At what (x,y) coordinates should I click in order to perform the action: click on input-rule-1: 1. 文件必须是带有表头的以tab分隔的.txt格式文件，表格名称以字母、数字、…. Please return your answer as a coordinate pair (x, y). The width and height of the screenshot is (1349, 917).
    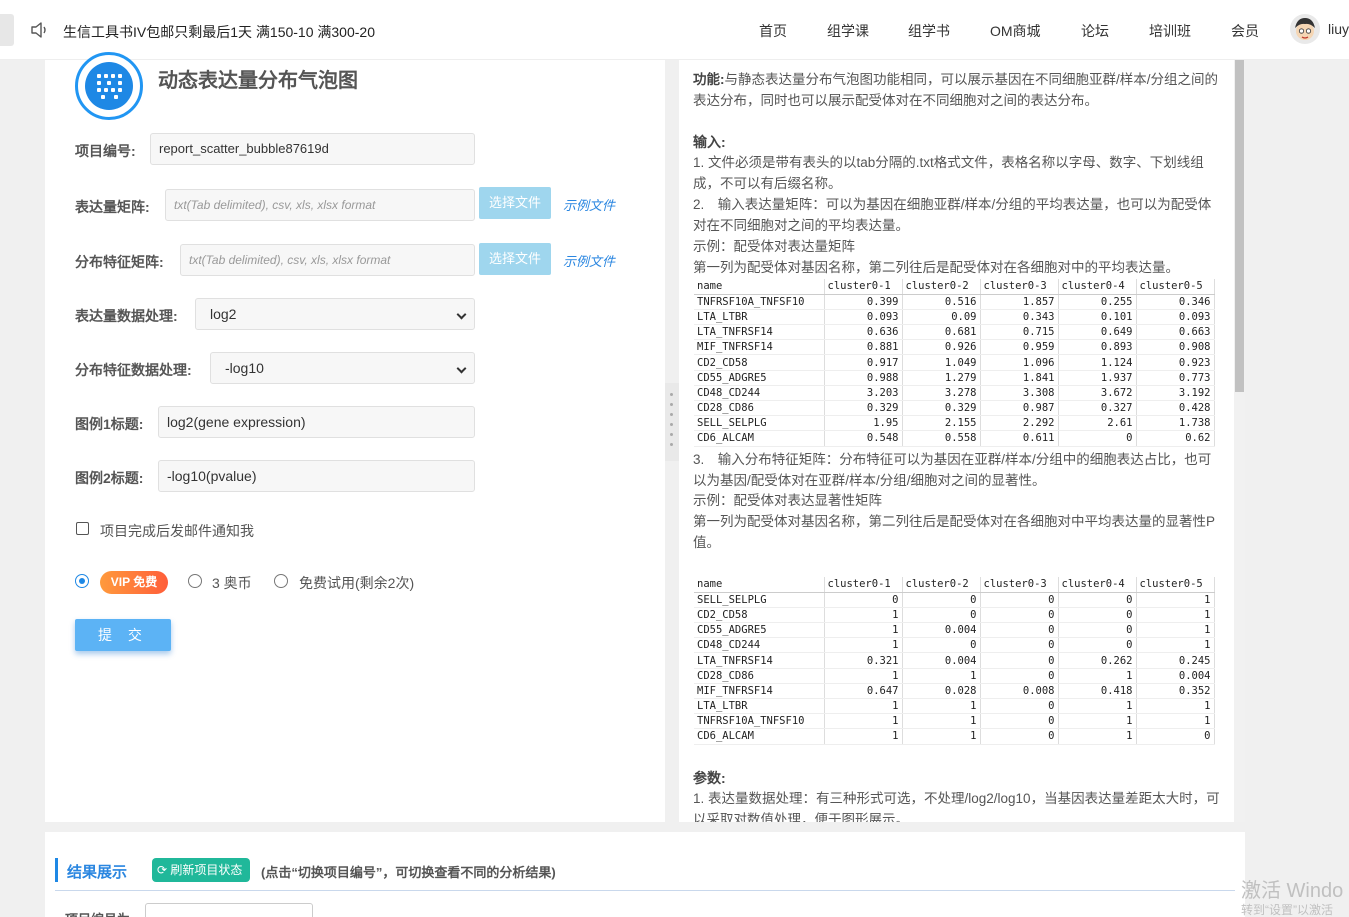
    Looking at the image, I should click on (948, 173).